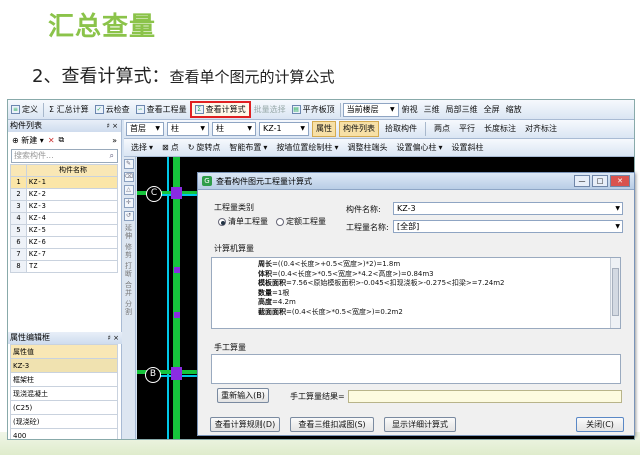 The image size is (640, 455). Describe the element at coordinates (467, 129) in the screenshot. I see `parallel-button: 平行` at that location.